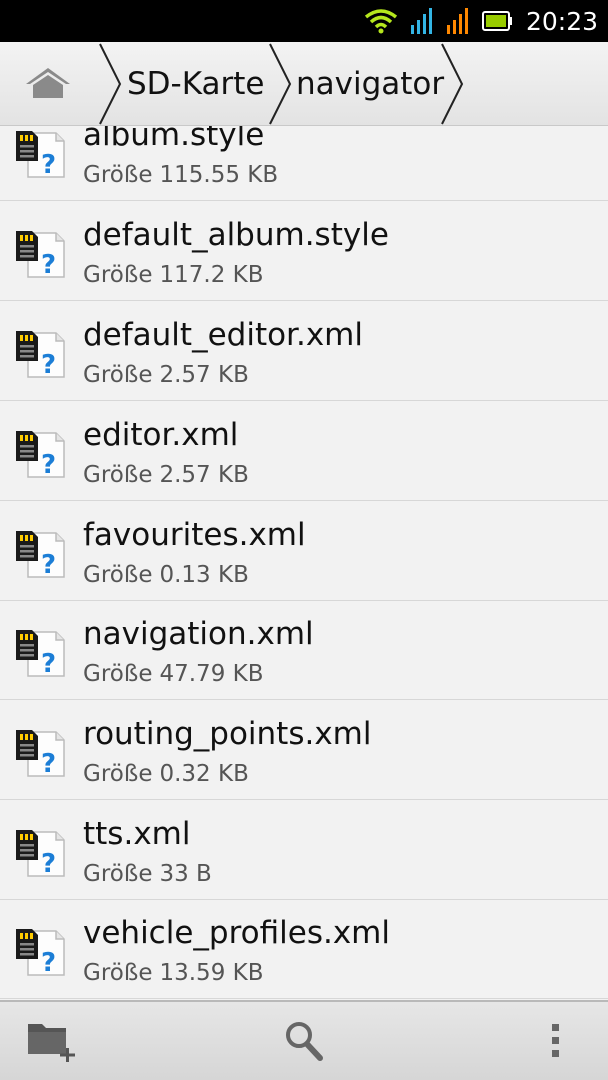  I want to click on breadcrumb: SD-Karte navigator, so click(304, 84).